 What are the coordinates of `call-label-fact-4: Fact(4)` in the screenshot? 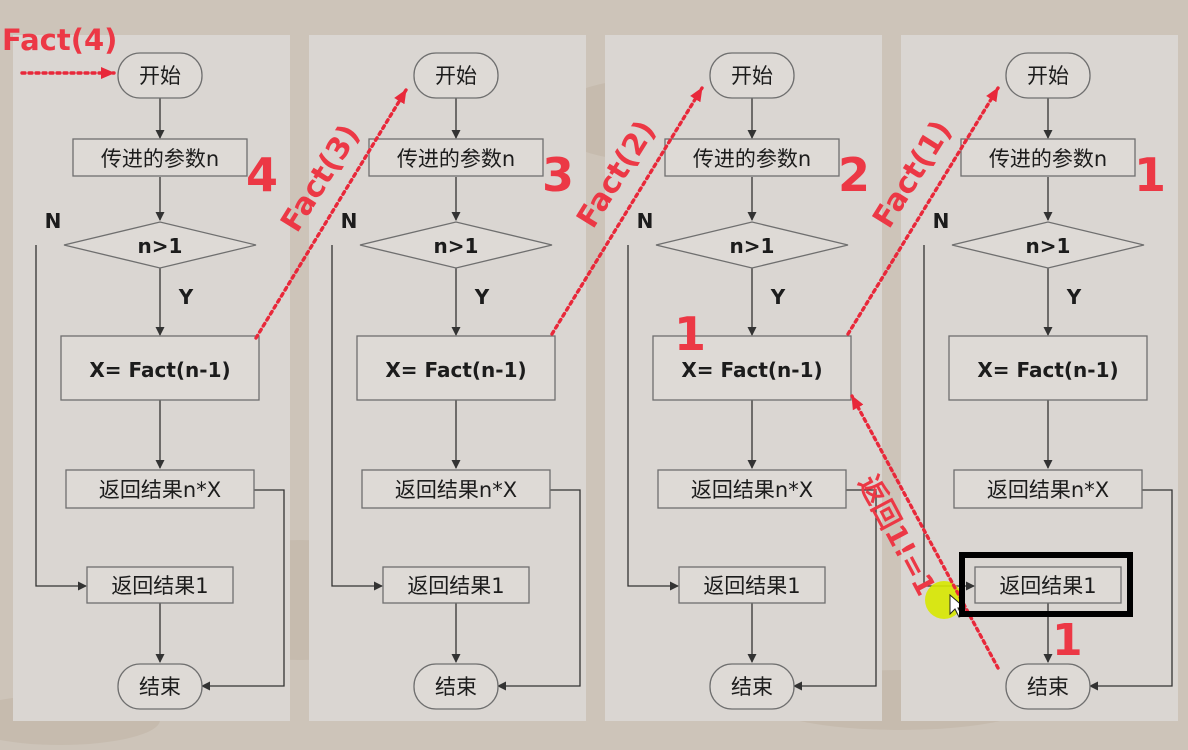 It's located at (59, 40).